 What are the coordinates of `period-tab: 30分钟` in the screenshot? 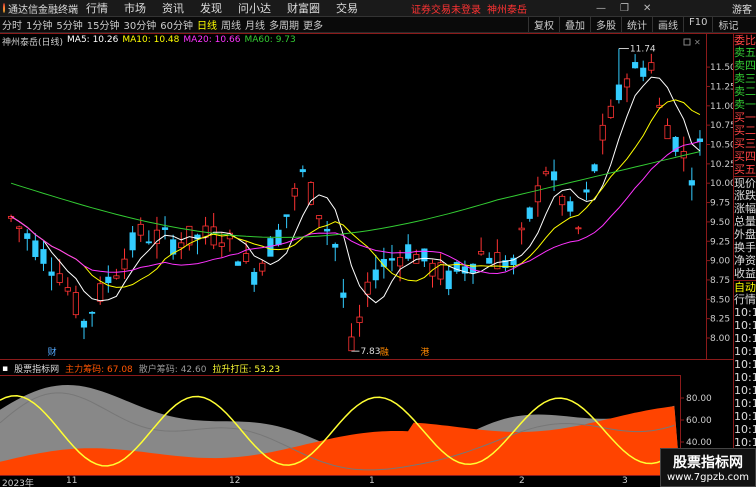 It's located at (139, 26).